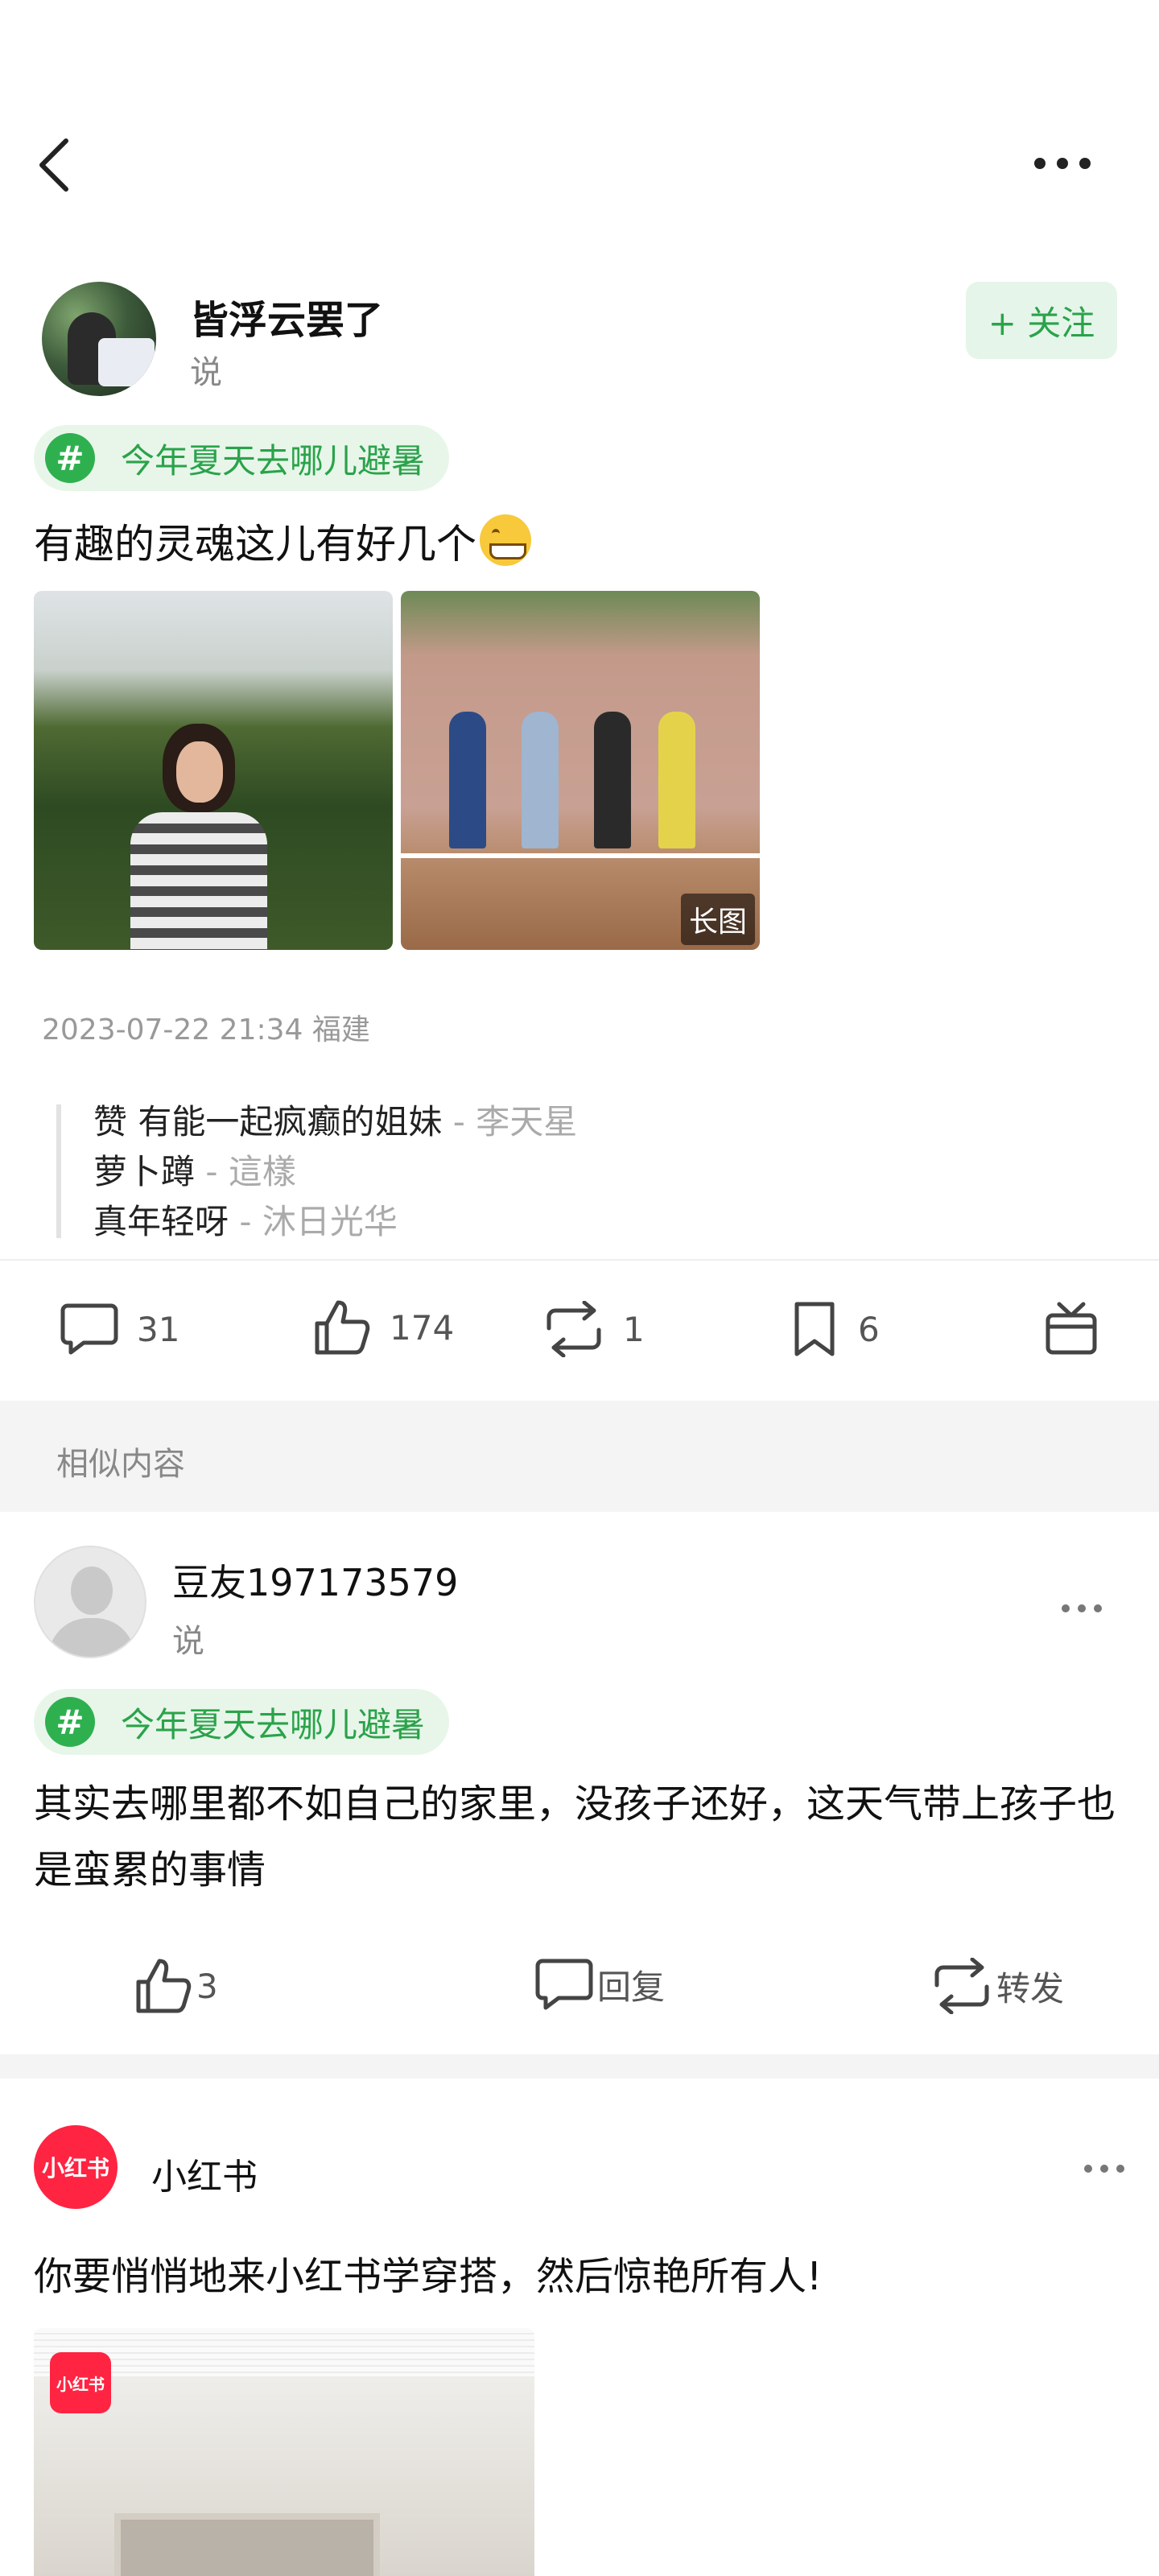  Describe the element at coordinates (422, 1327) in the screenshot. I see `like-count: 174` at that location.